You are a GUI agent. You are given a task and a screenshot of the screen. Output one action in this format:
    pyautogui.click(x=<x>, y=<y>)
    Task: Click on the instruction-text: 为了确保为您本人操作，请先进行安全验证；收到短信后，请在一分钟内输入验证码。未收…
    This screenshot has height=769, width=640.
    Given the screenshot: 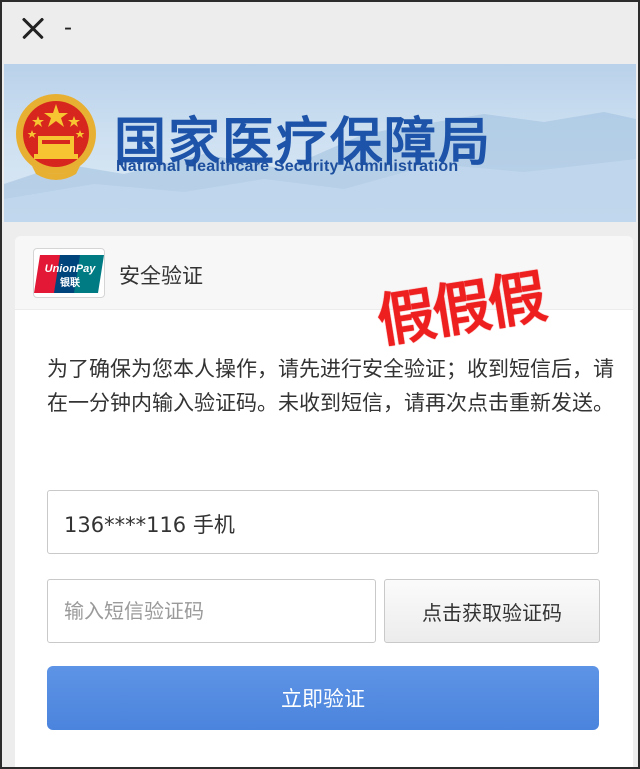 What is the action you would take?
    pyautogui.click(x=330, y=386)
    